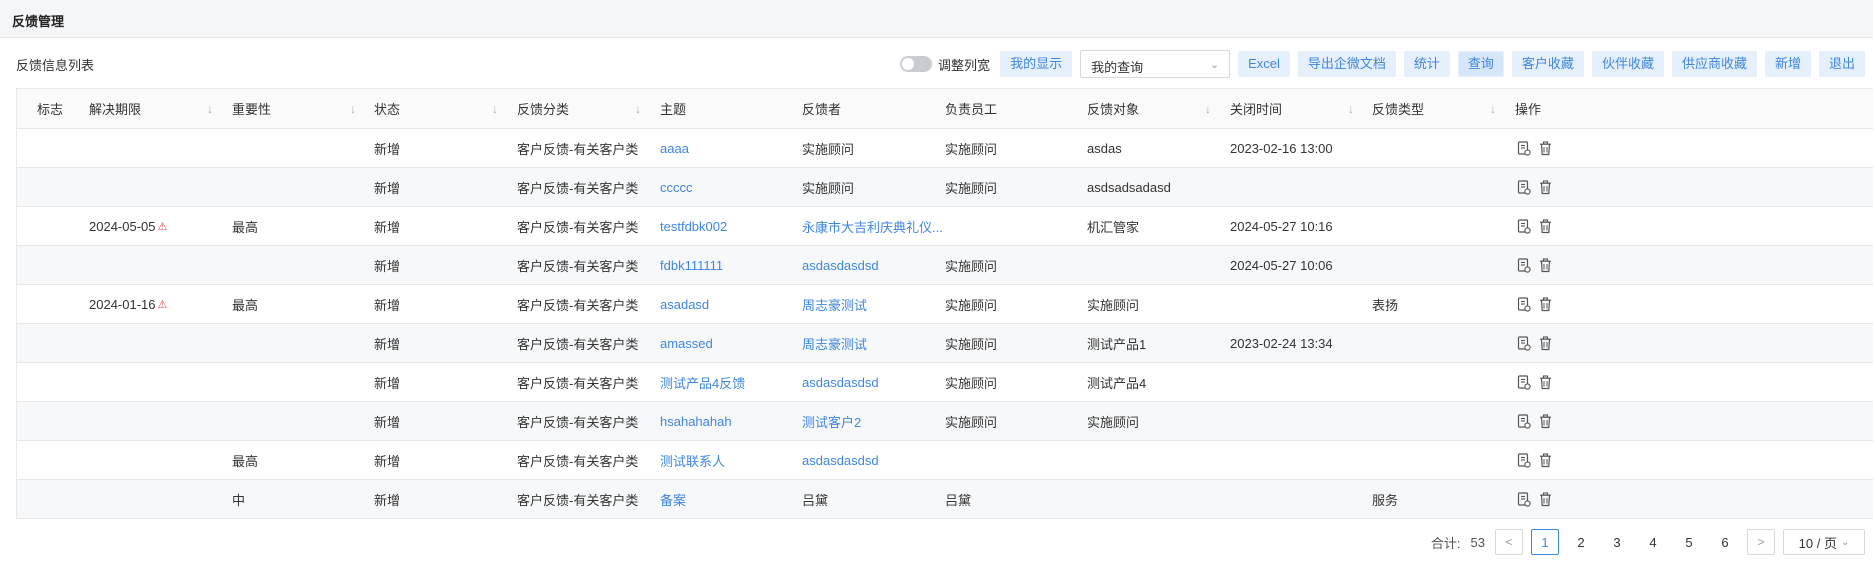 This screenshot has width=1873, height=564. I want to click on col-header-deadline: 解决期限, so click(115, 108).